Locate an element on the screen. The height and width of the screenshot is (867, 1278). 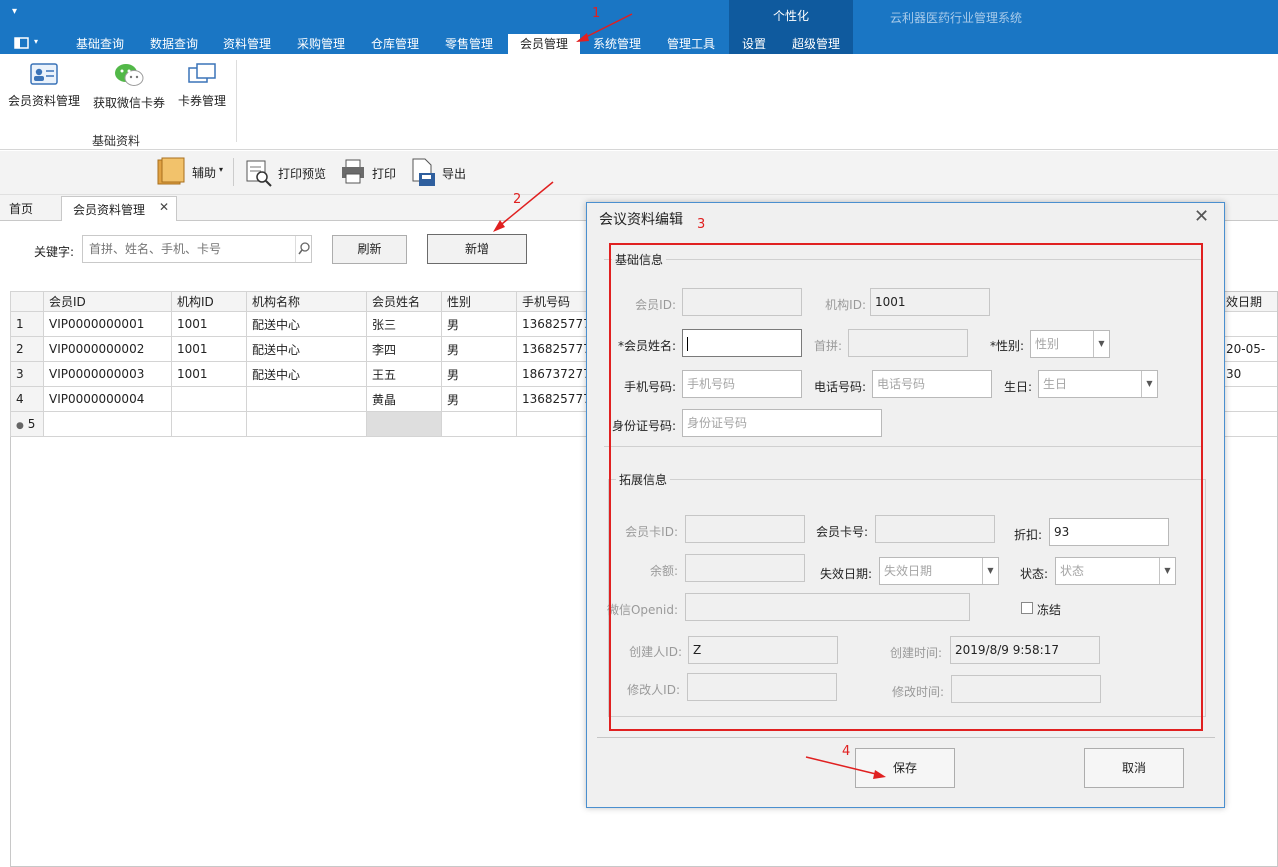
col-member-id: 会员ID is located at coordinates (107, 301).